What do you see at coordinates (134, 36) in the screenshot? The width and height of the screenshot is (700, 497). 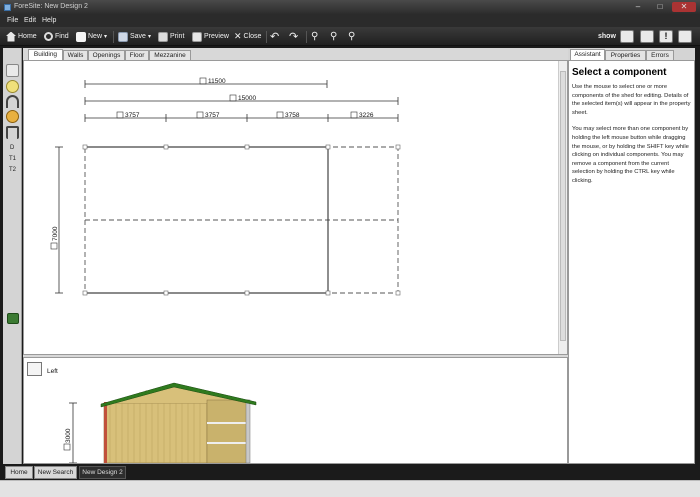 I see `save-button: Save ▾` at bounding box center [134, 36].